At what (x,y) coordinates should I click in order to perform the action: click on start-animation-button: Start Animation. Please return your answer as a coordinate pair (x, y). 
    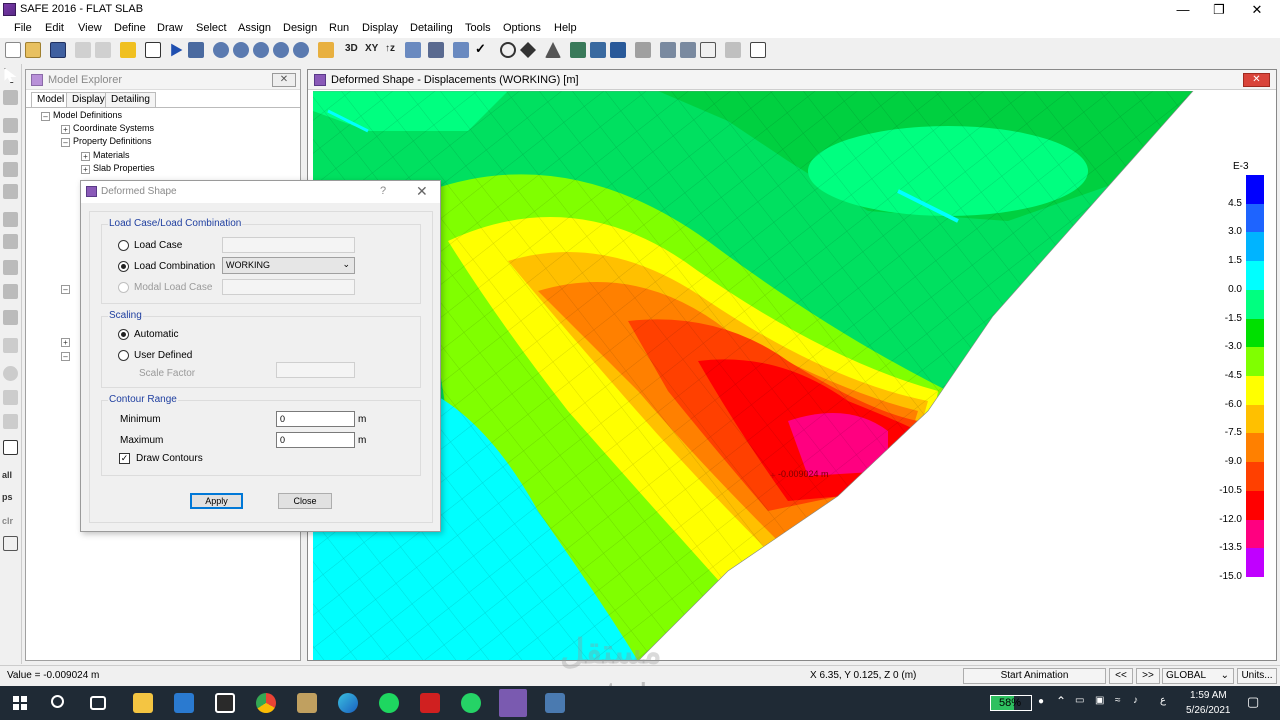
    Looking at the image, I should click on (1034, 676).